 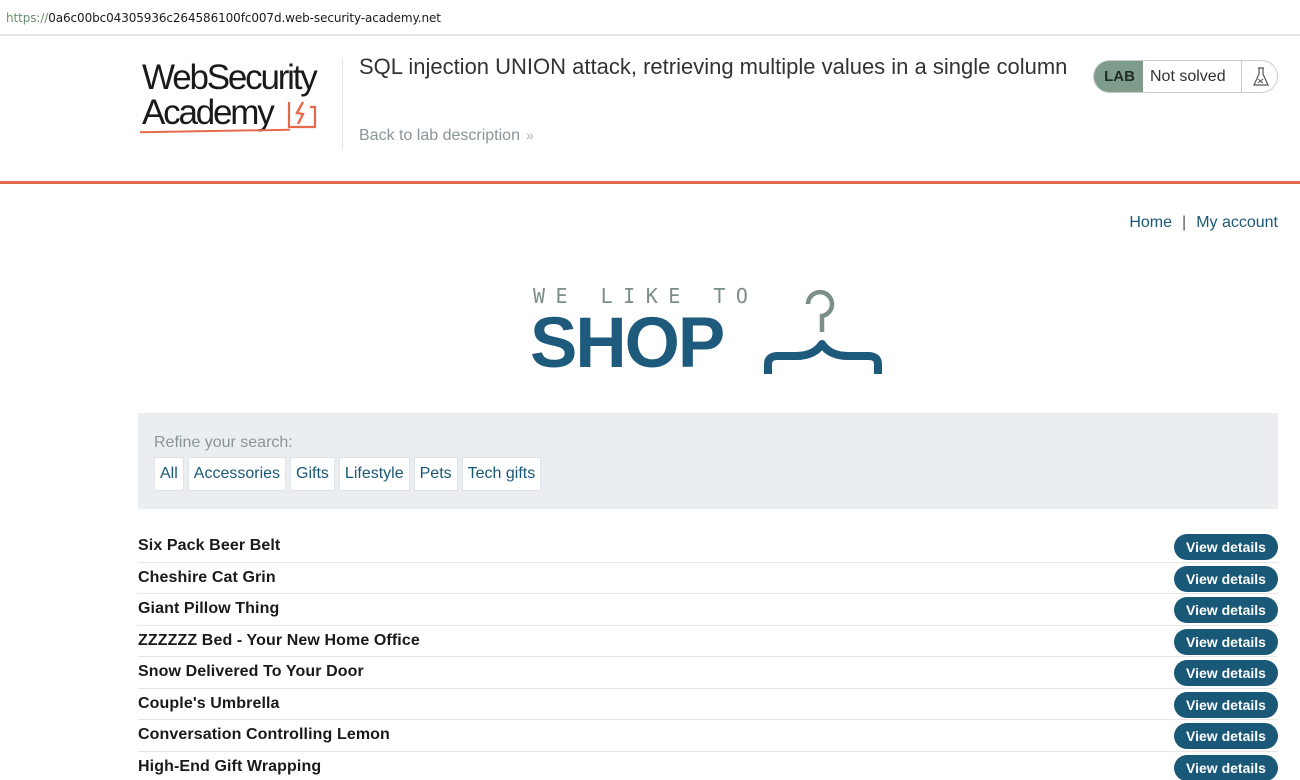 I want to click on refine-search-label: Refine your search:, so click(x=223, y=442).